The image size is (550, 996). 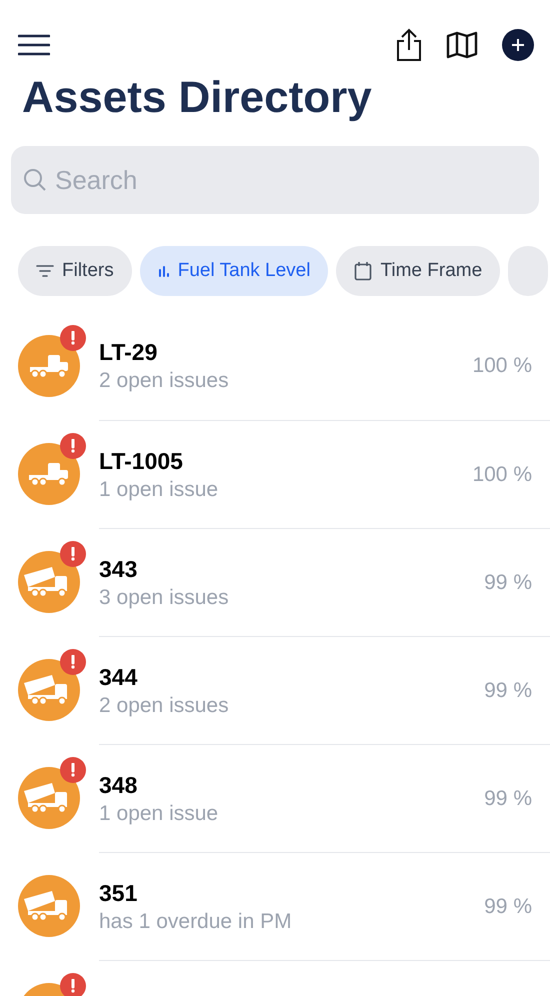 I want to click on page-title: Assets Directory, so click(x=197, y=98).